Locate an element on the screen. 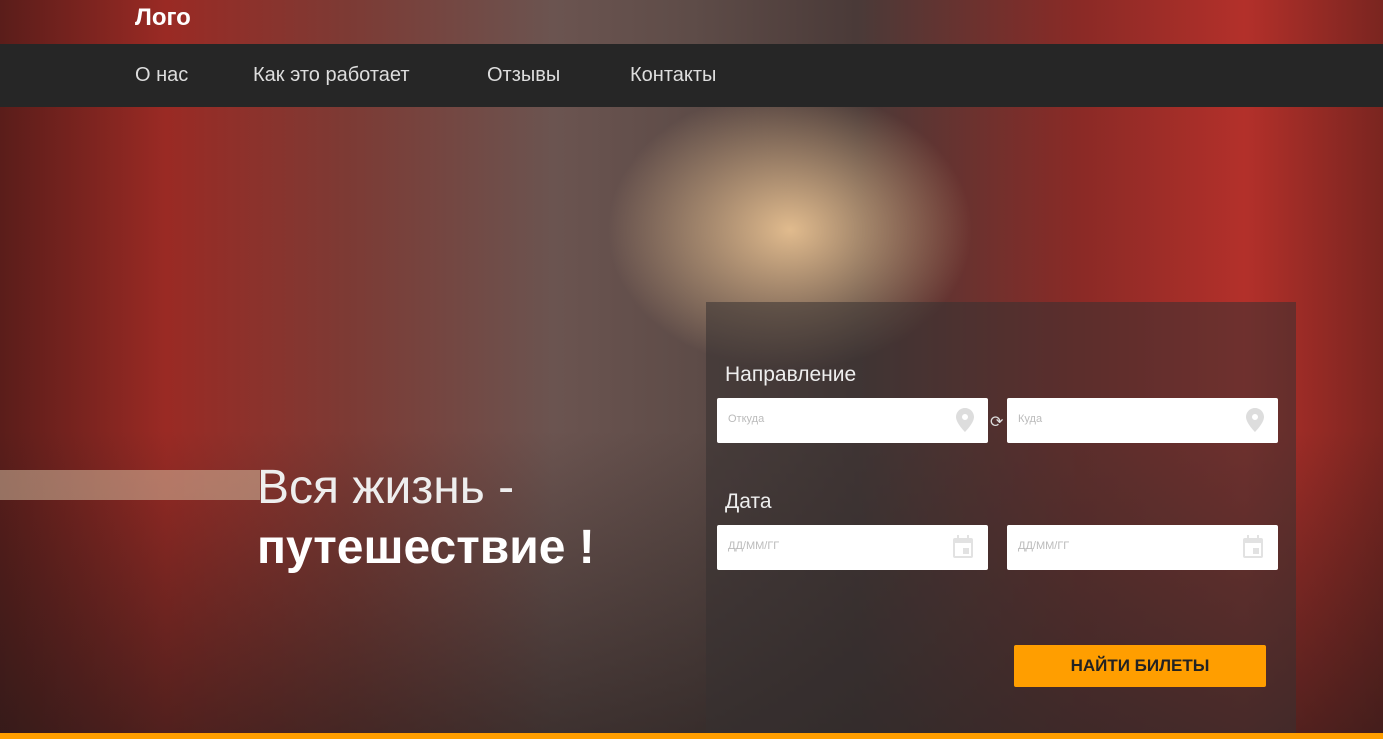 The width and height of the screenshot is (1383, 739). swap-icon: ⟳ is located at coordinates (996, 422).